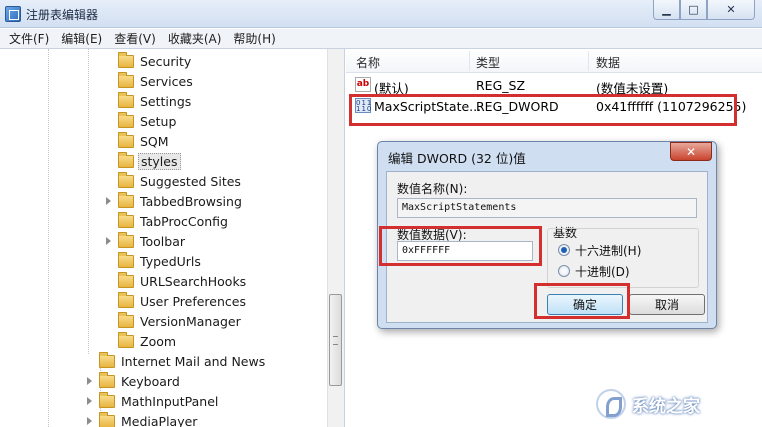  Describe the element at coordinates (158, 341) in the screenshot. I see `tree-item-label: Zoom` at that location.